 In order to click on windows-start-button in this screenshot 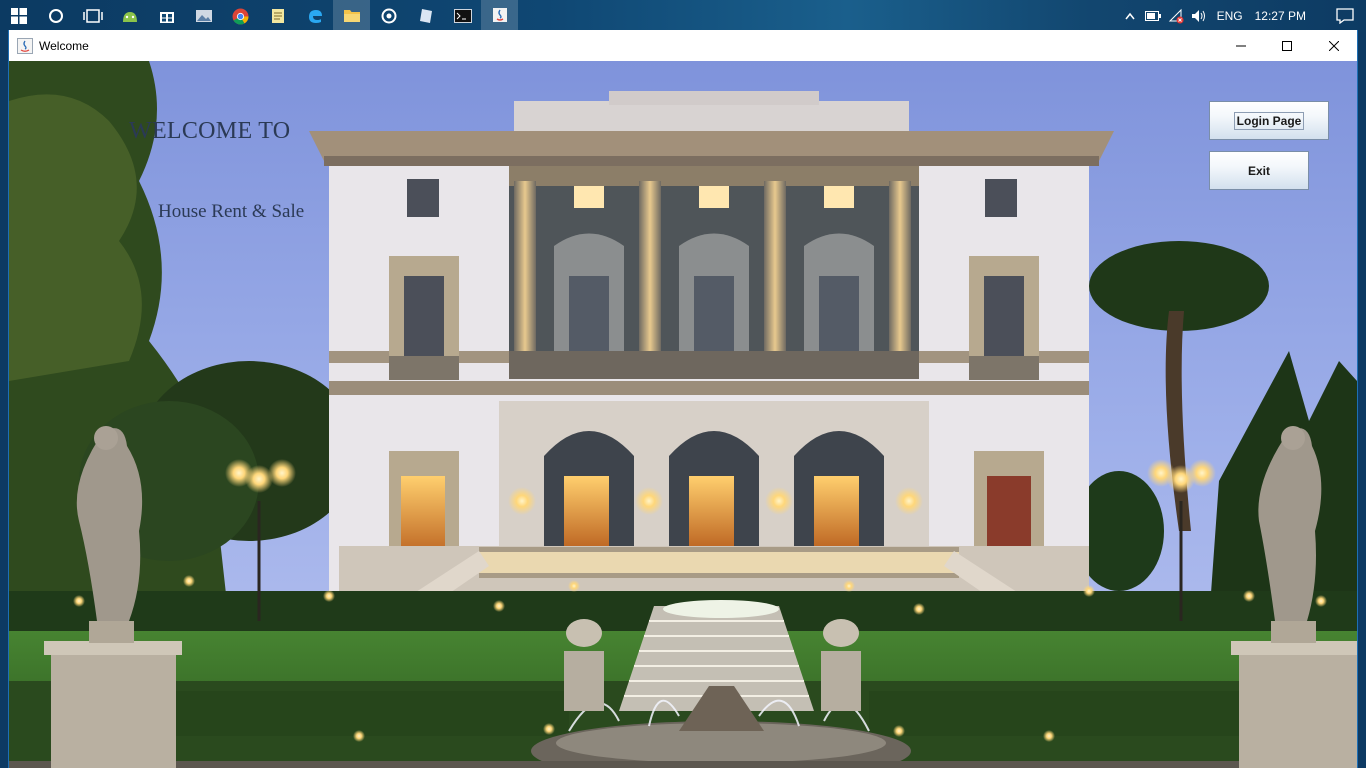, I will do `click(18, 16)`.